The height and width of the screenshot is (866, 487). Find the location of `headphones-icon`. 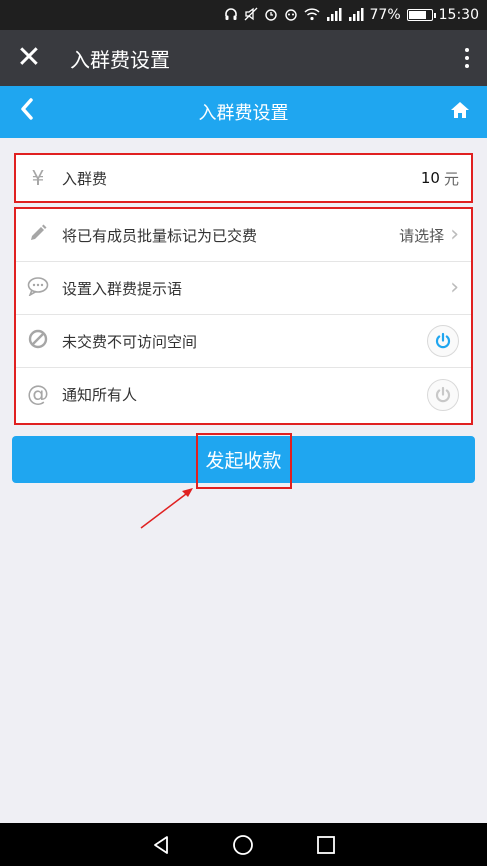

headphones-icon is located at coordinates (231, 15).